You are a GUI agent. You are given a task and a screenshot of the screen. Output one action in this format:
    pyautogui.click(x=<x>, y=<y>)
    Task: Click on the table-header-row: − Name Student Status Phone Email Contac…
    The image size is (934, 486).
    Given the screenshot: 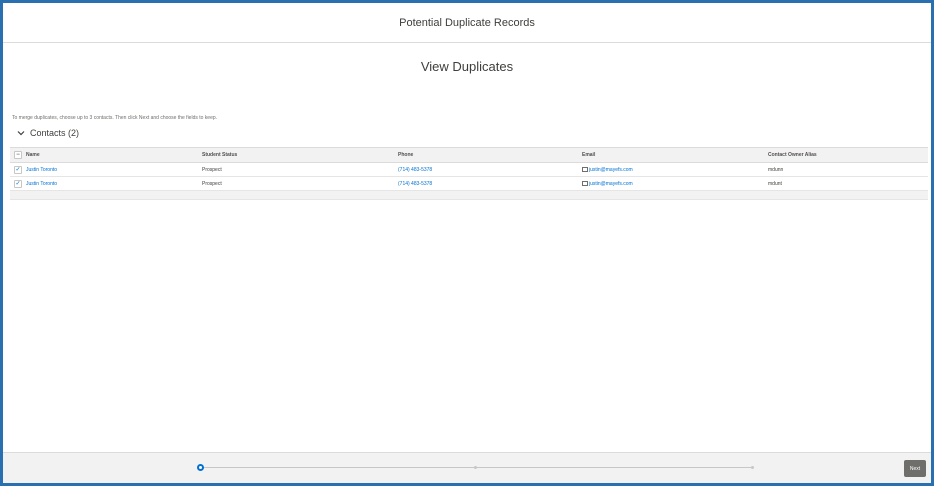 What is the action you would take?
    pyautogui.click(x=469, y=155)
    